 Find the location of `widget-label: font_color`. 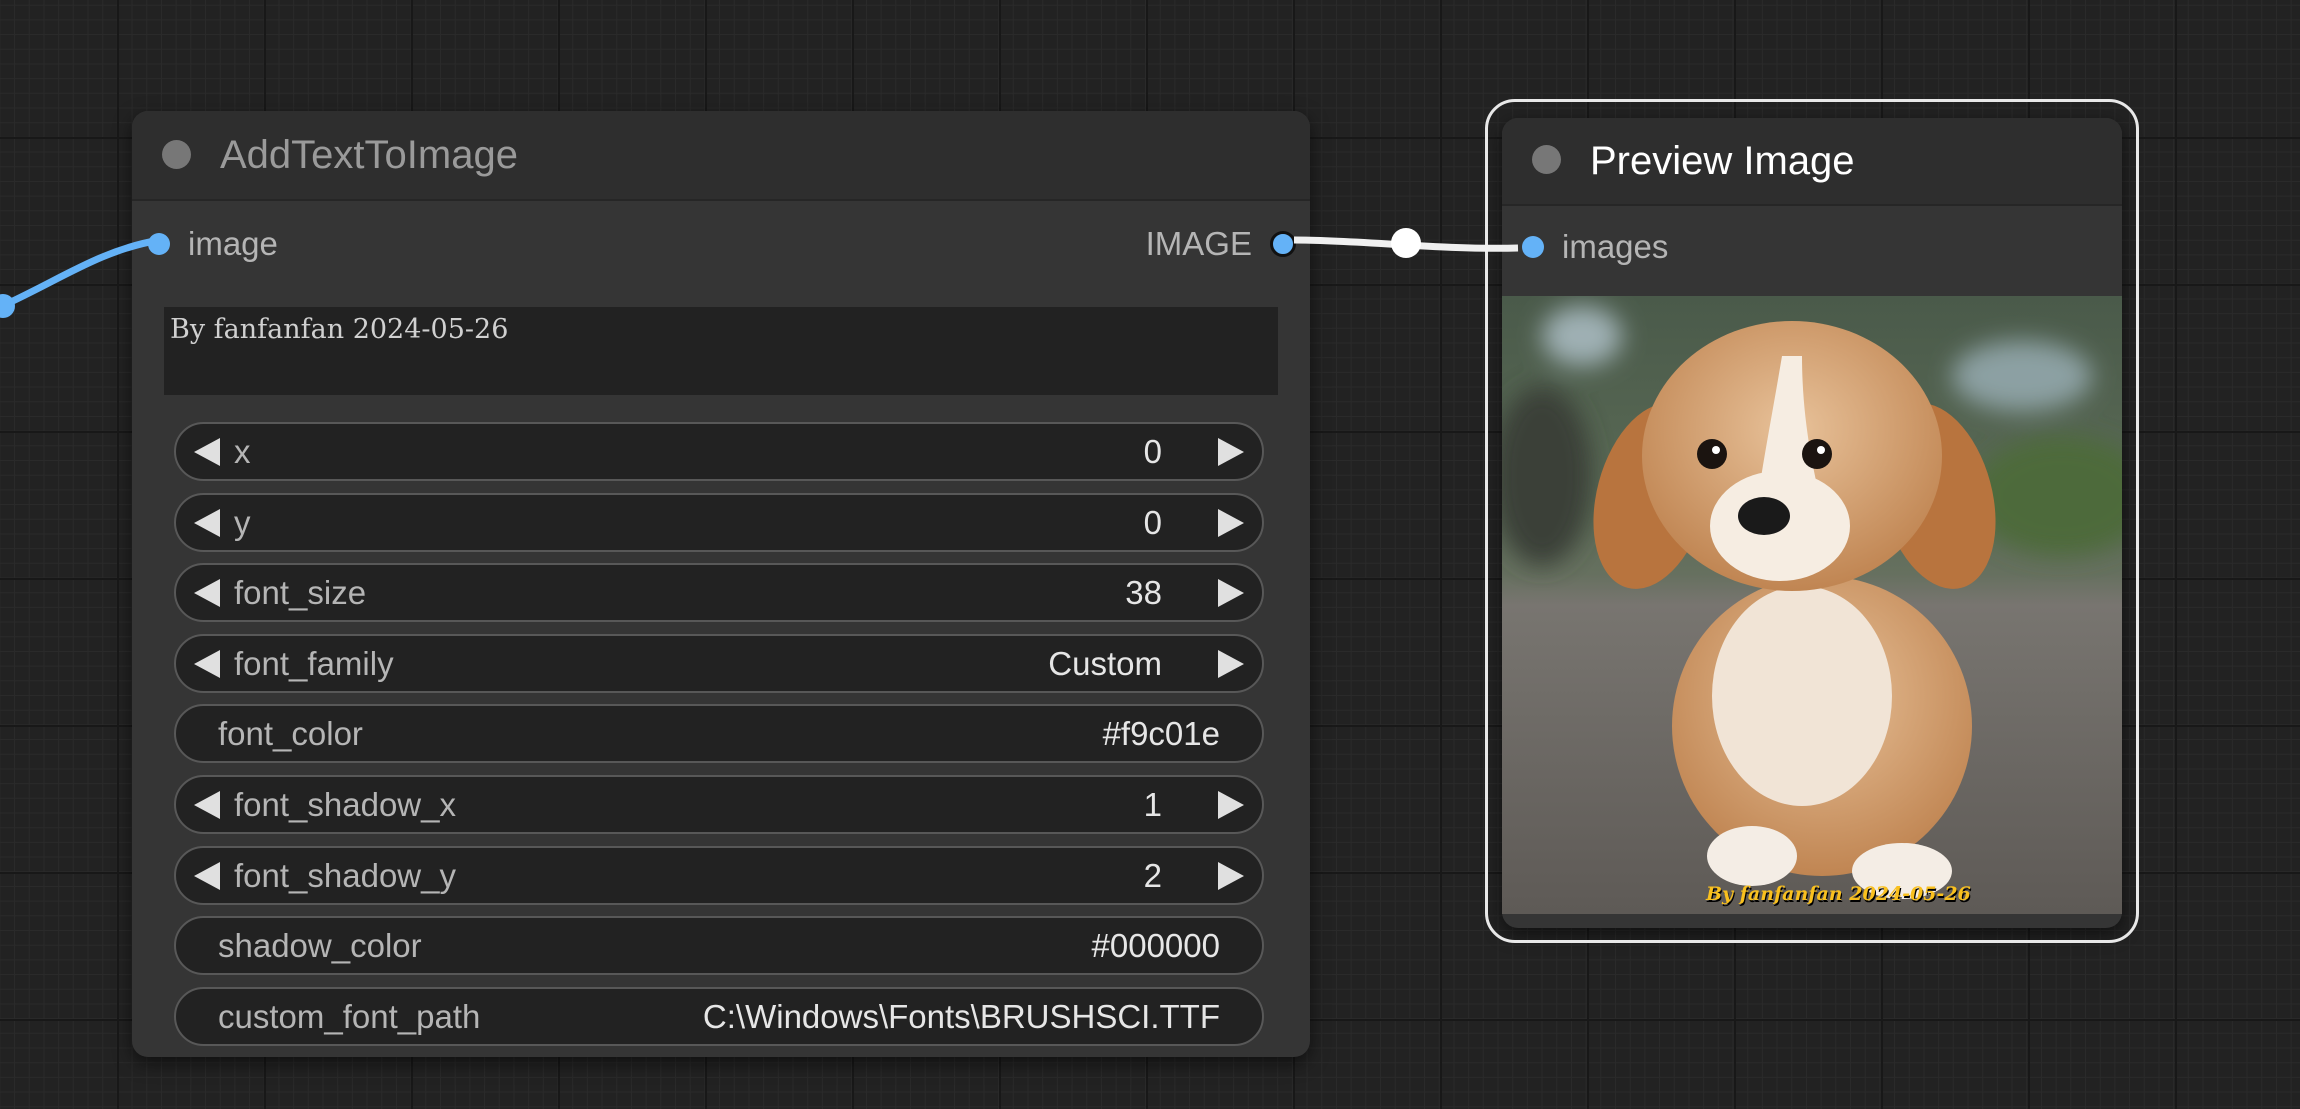

widget-label: font_color is located at coordinates (290, 734).